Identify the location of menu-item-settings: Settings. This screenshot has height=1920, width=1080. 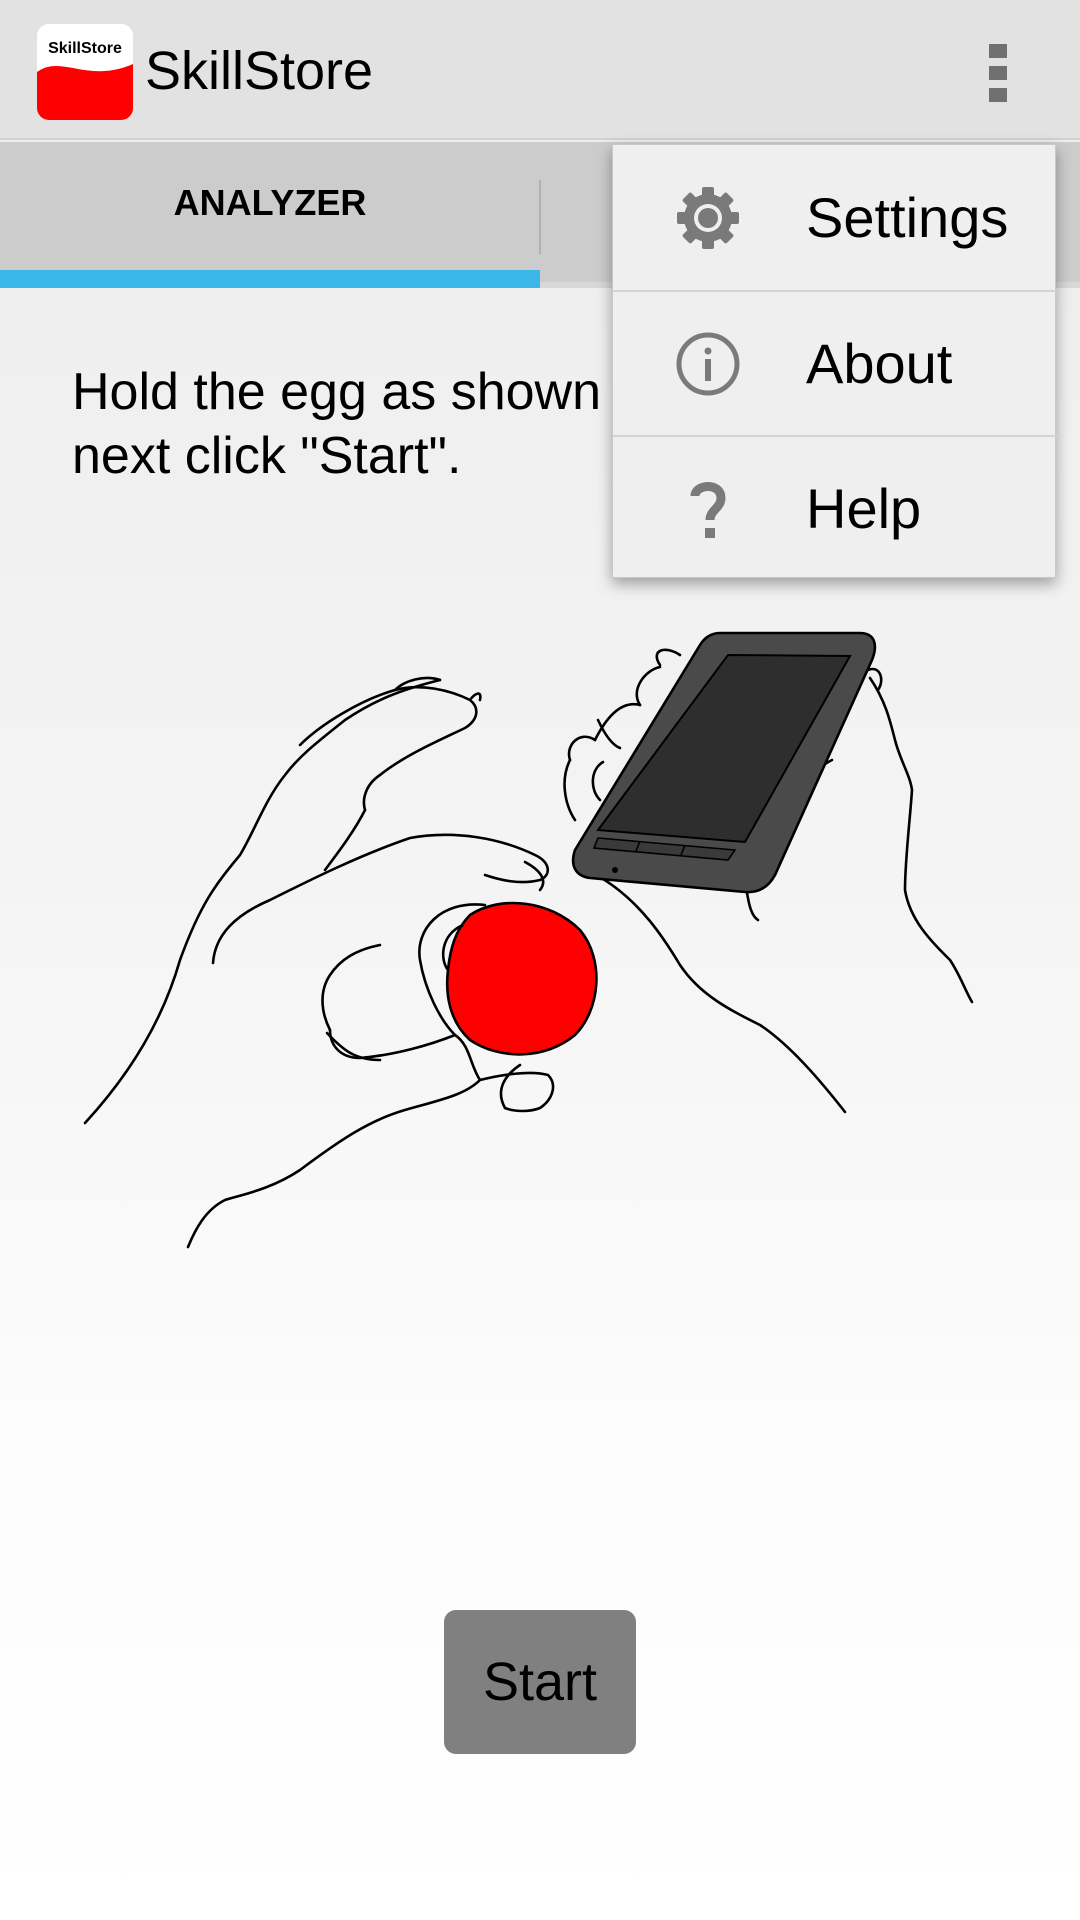
(835, 217).